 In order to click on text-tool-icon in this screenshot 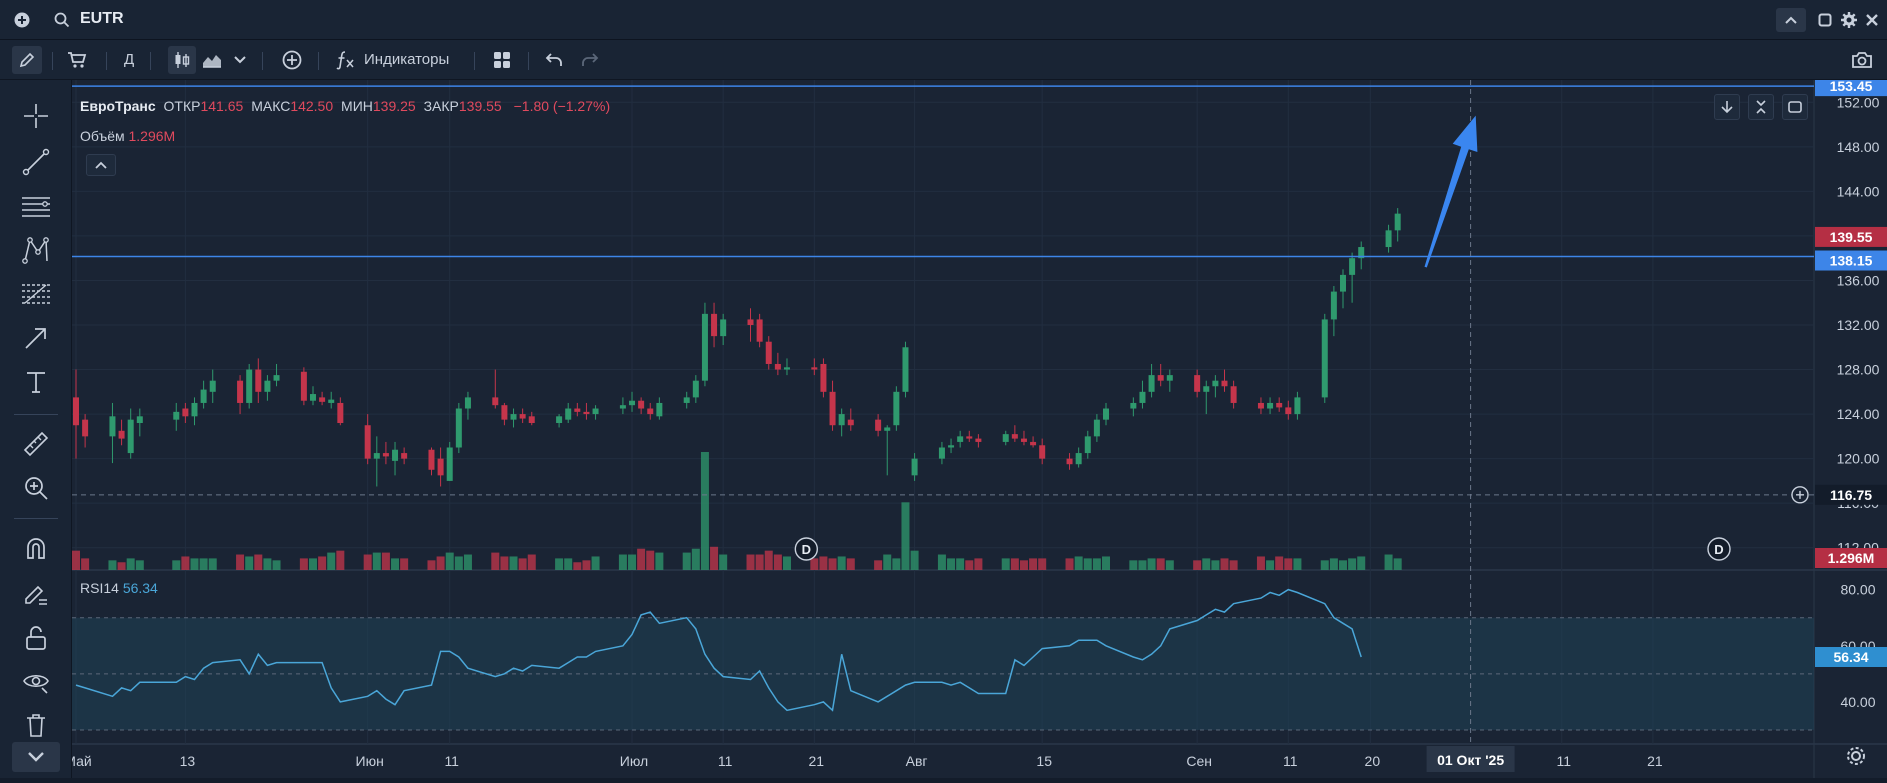, I will do `click(36, 382)`.